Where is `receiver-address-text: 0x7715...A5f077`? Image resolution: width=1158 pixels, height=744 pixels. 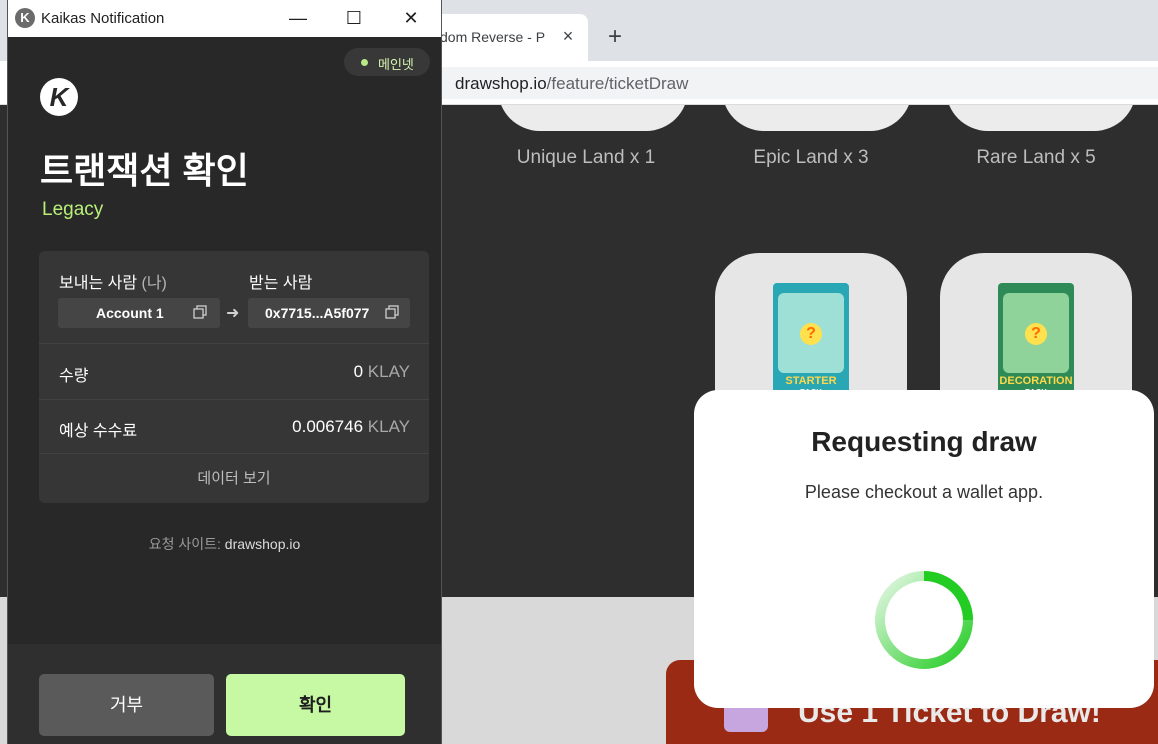 receiver-address-text: 0x7715...A5f077 is located at coordinates (317, 313).